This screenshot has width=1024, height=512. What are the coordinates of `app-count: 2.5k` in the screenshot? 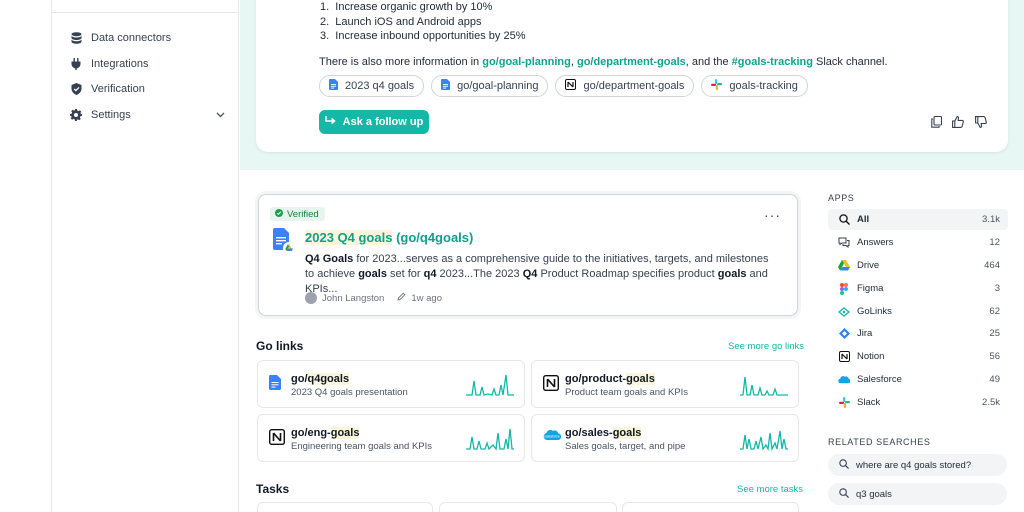 It's located at (991, 402).